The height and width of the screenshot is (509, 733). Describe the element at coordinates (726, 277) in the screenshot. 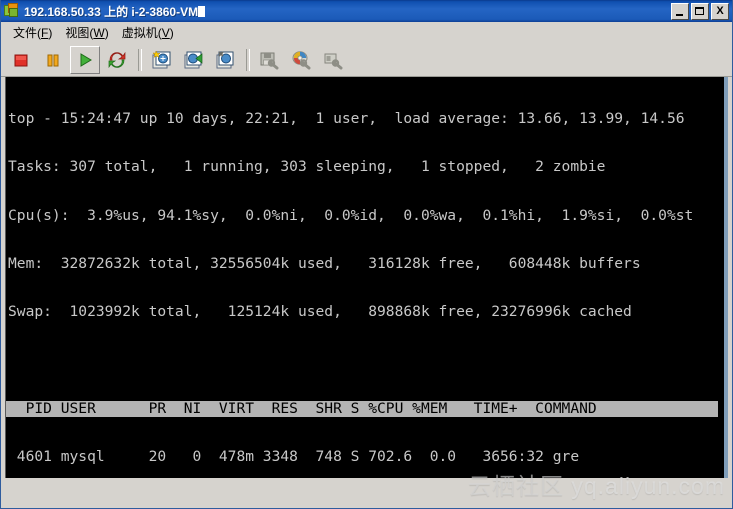

I see `vm-screen-right-edge` at that location.